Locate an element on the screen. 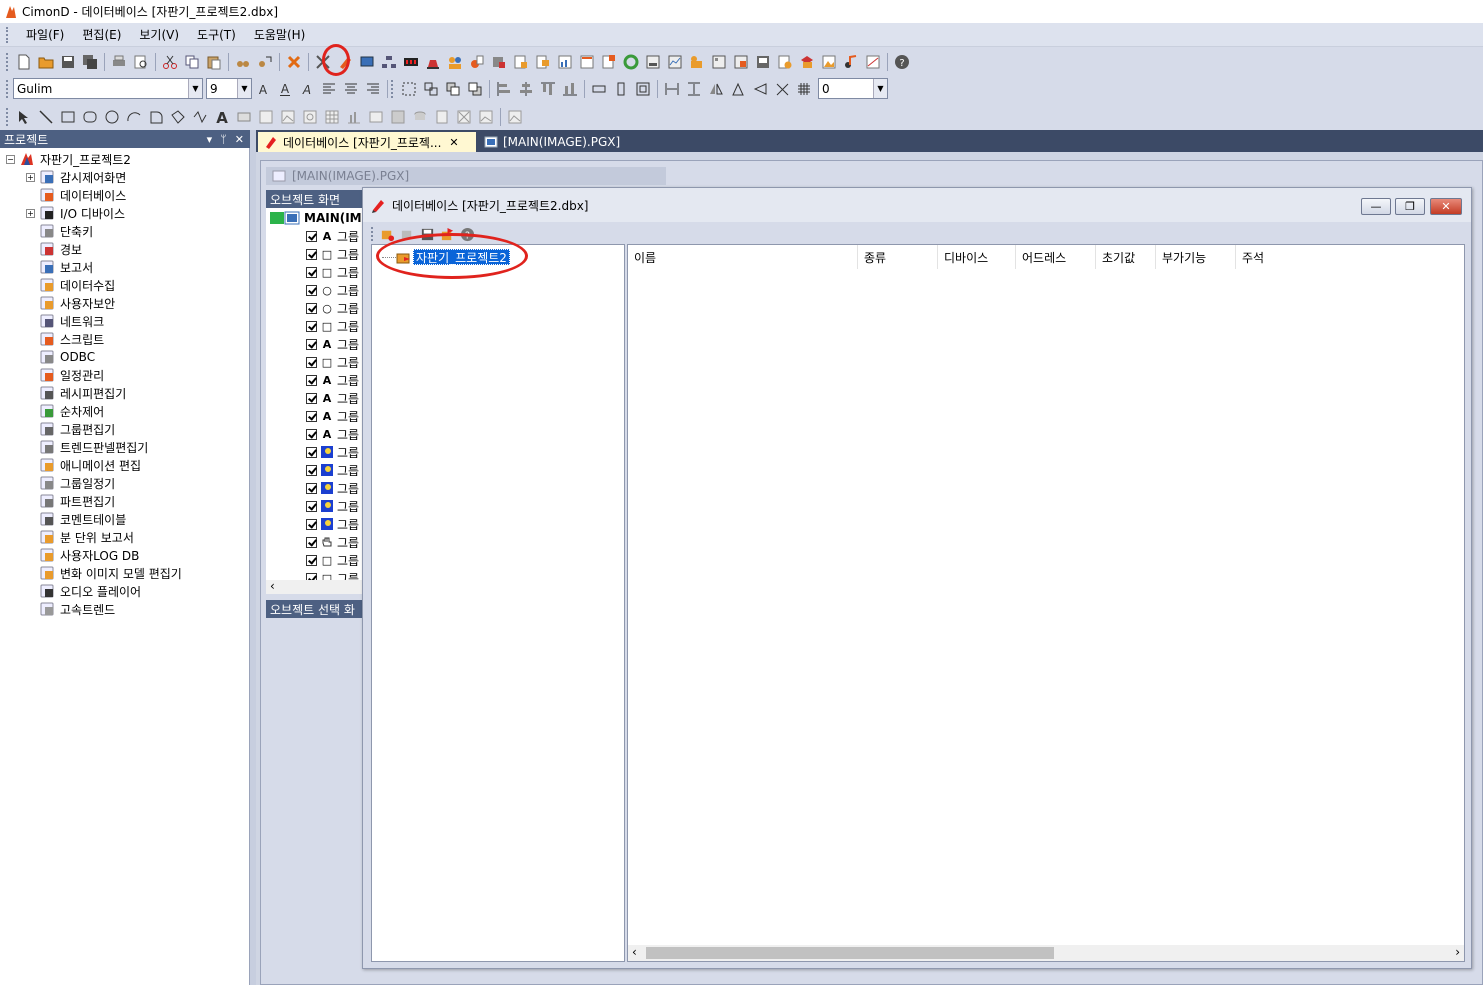 The width and height of the screenshot is (1483, 985). align-objects-left-icon is located at coordinates (504, 89).